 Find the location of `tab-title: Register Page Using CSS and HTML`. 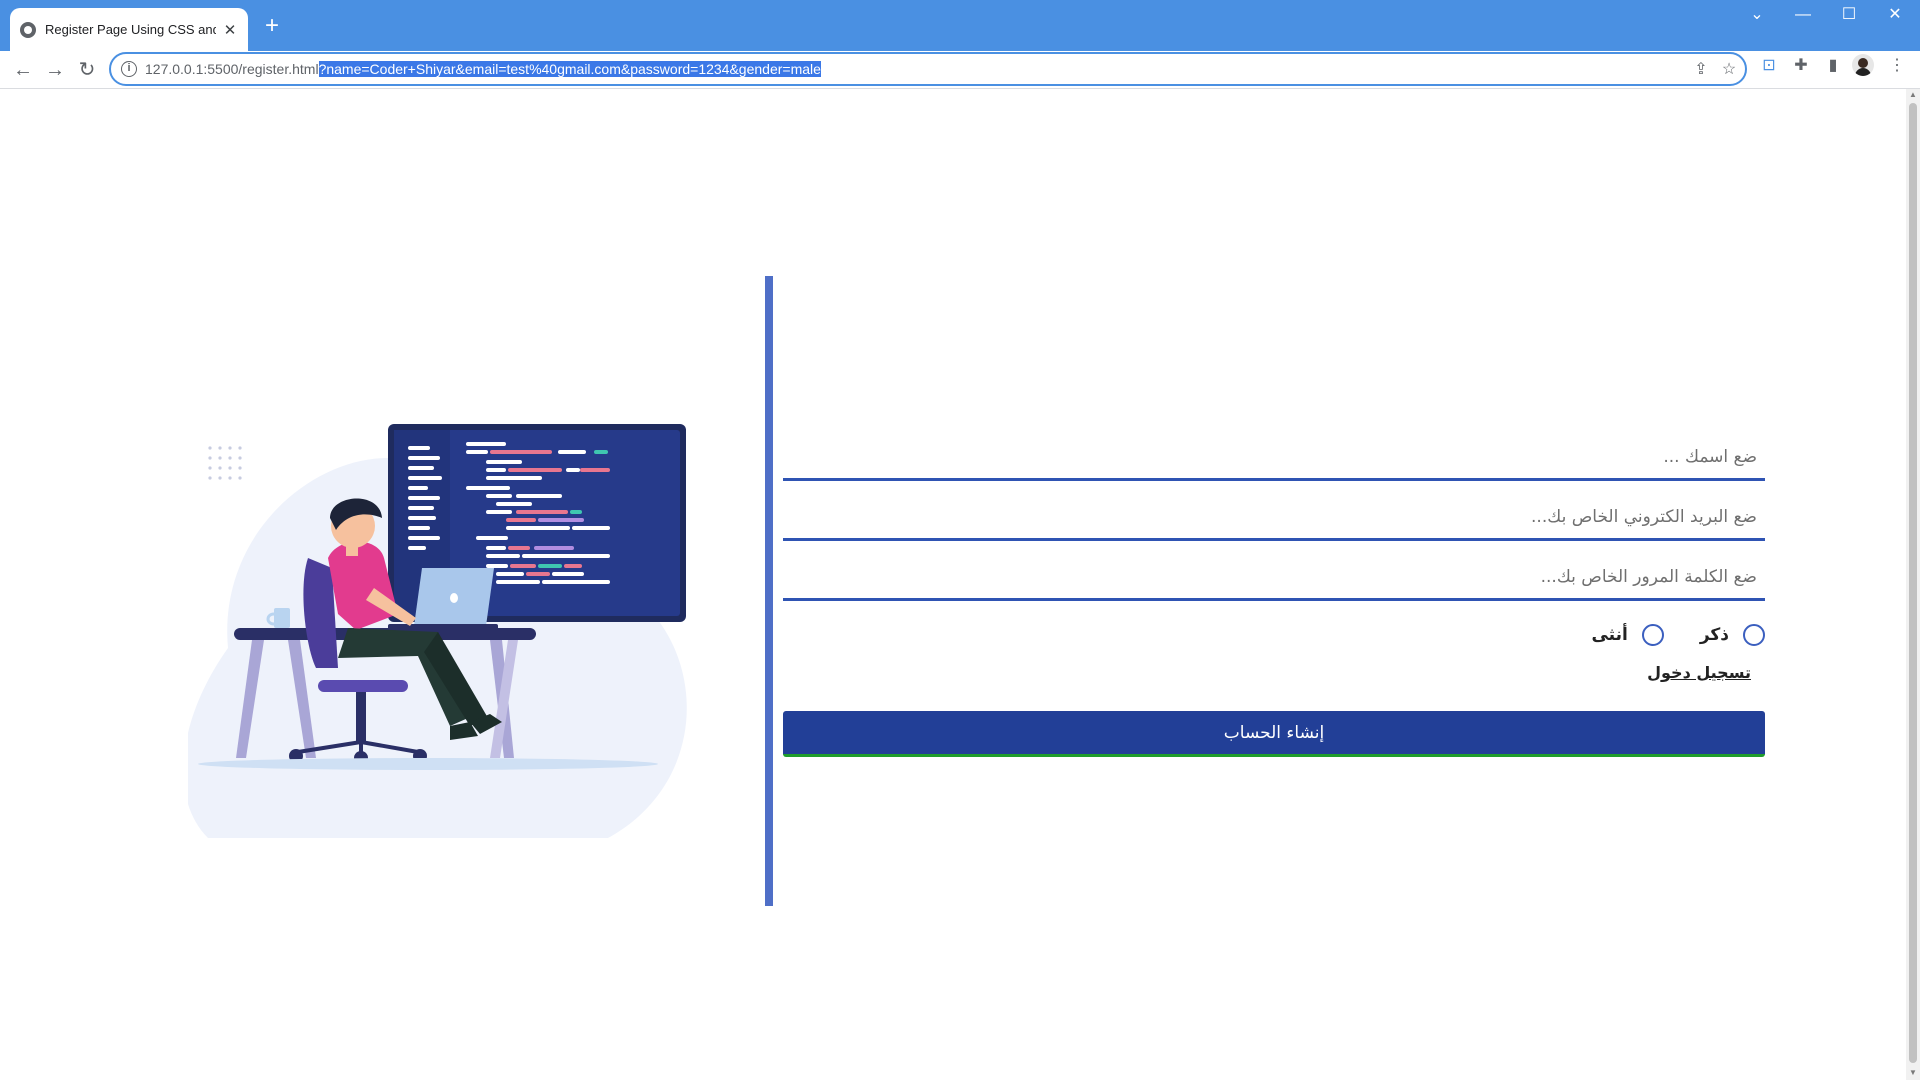

tab-title: Register Page Using CSS and HTML is located at coordinates (130, 29).